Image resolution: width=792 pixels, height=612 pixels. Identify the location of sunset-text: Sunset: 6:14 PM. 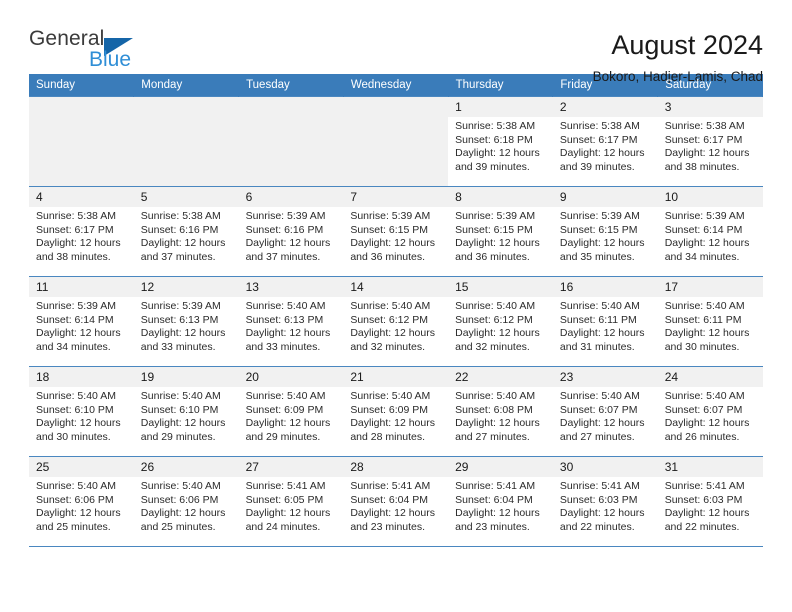
(75, 319).